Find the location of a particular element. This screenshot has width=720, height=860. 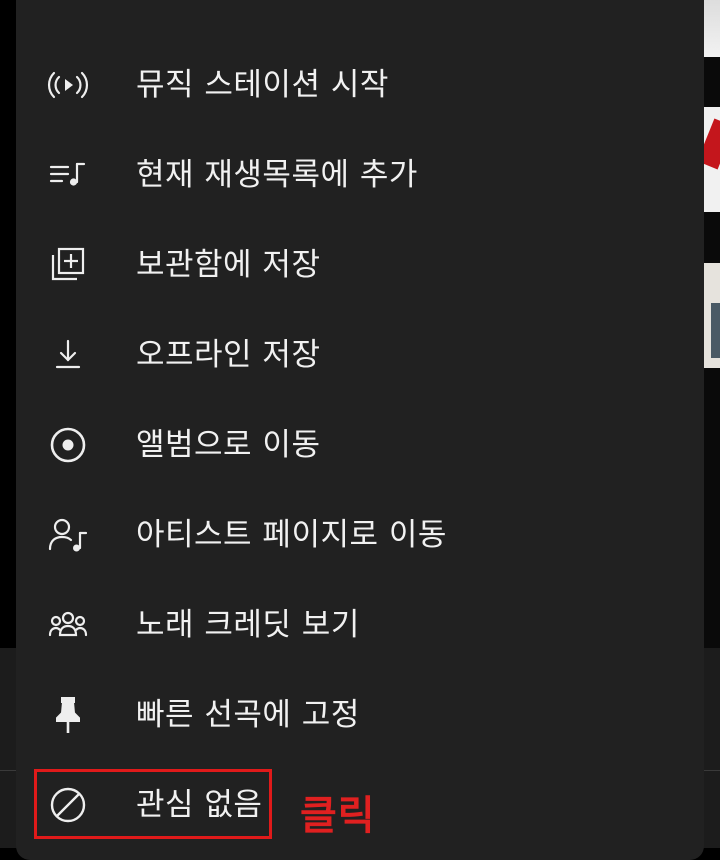

click-highlight-box is located at coordinates (153, 804).